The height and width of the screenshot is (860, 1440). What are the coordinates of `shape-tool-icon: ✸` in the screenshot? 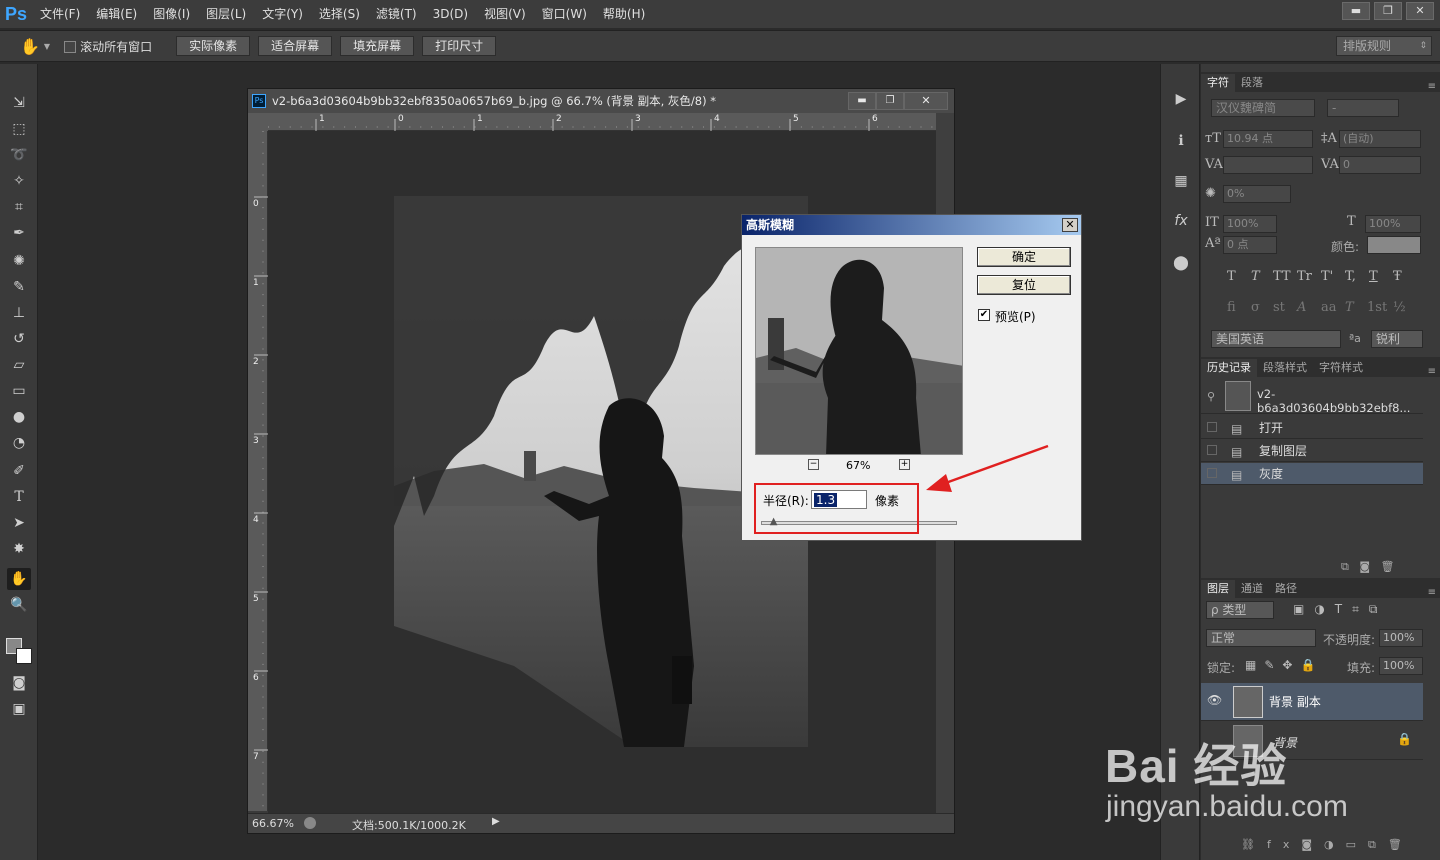 It's located at (19, 549).